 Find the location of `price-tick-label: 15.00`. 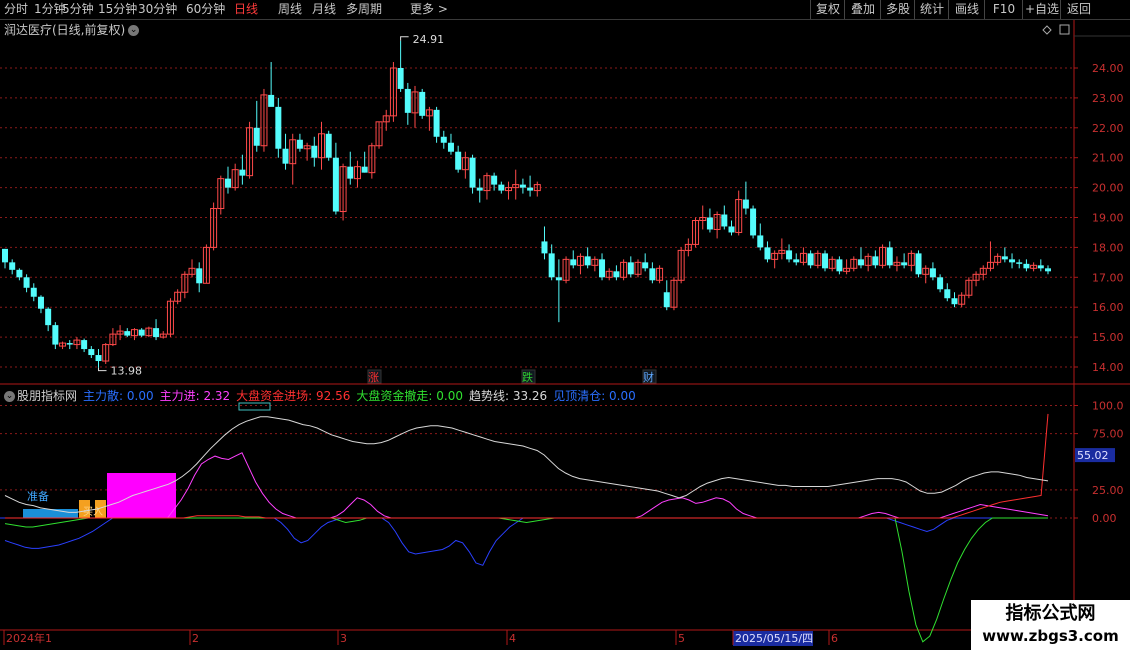

price-tick-label: 15.00 is located at coordinates (1108, 337).